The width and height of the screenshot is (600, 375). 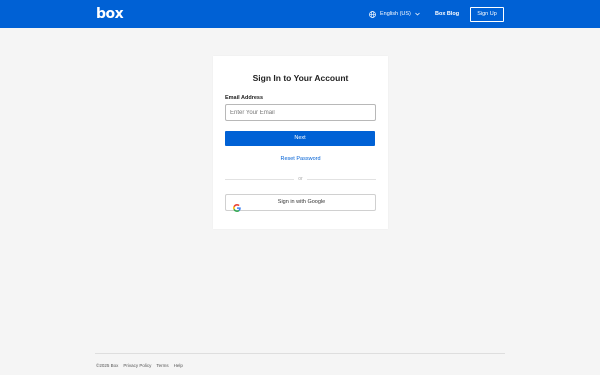 I want to click on footer: ©2025 Box Privacy Policy Terms Help, so click(x=139, y=365).